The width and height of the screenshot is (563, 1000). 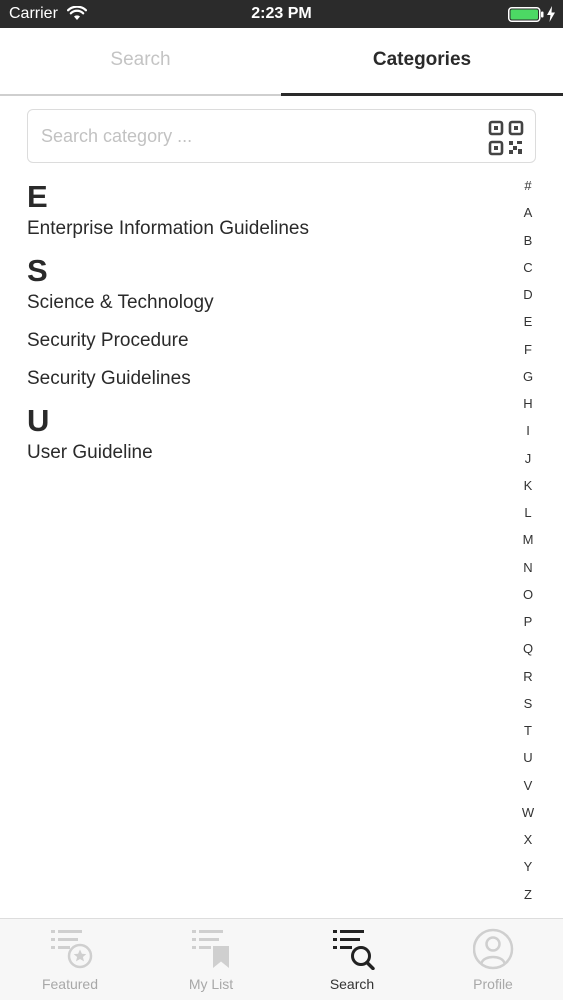 I want to click on index-letter: E, so click(x=528, y=321).